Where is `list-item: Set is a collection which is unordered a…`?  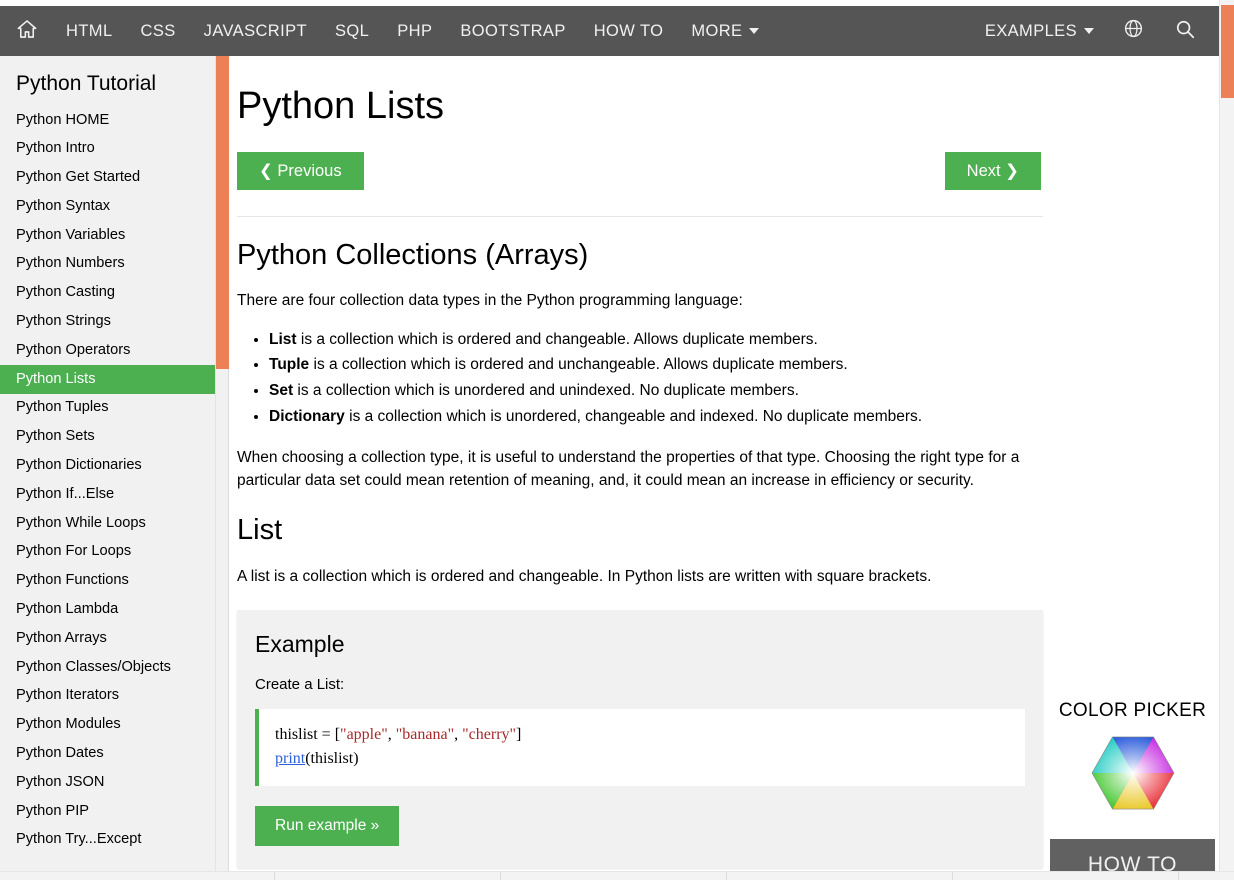 list-item: Set is a collection which is unordered a… is located at coordinates (656, 391).